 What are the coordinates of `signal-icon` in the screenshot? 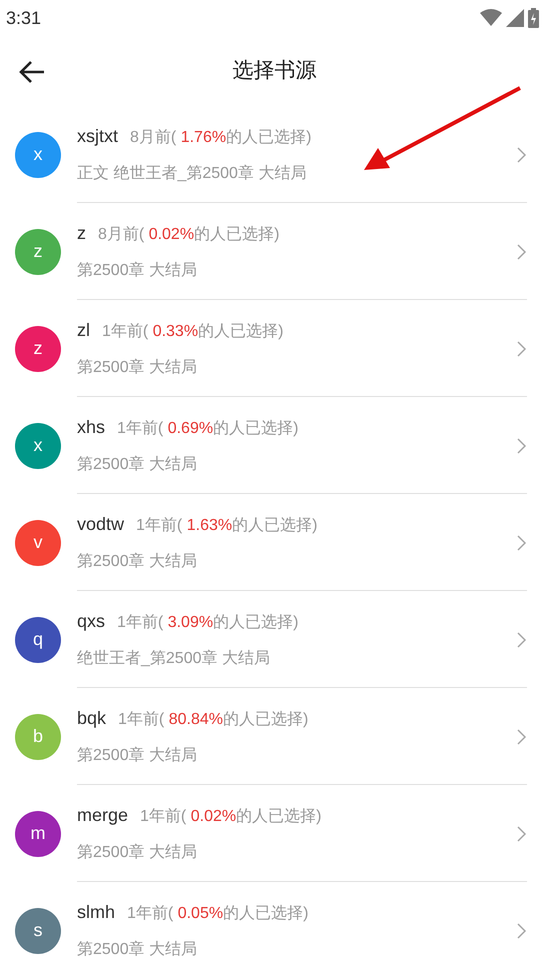 It's located at (515, 18).